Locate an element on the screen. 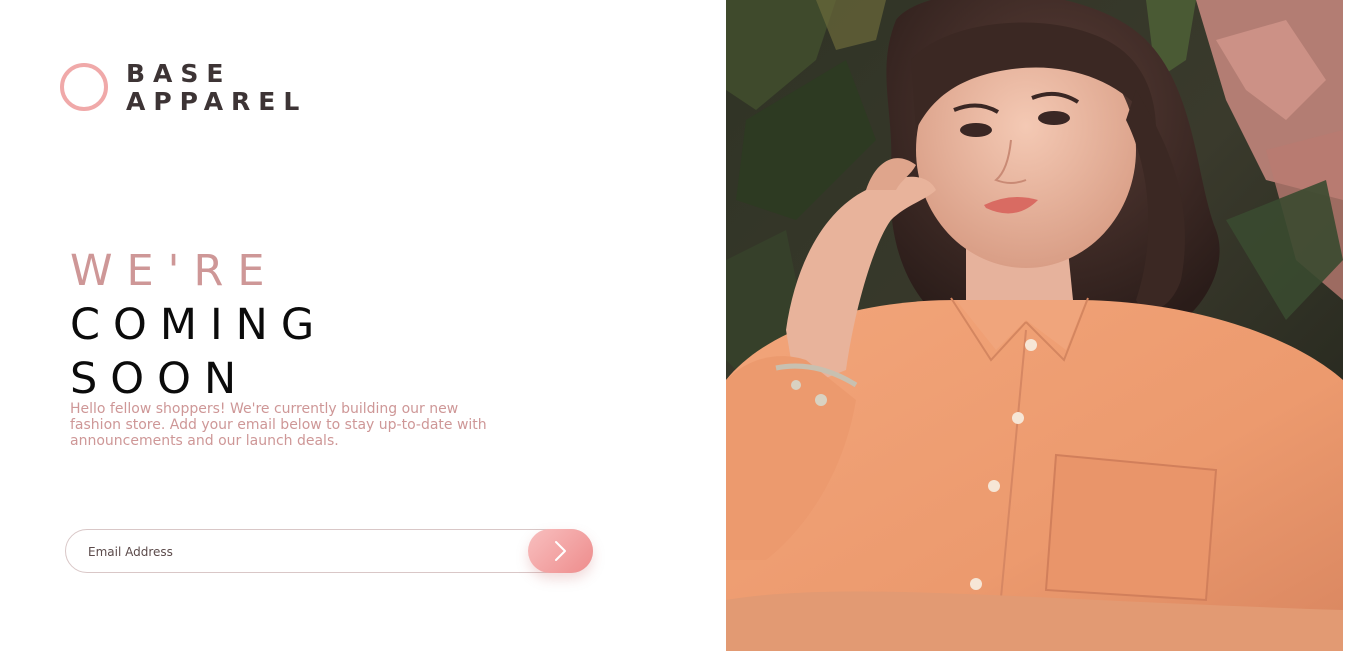  logo-ring-icon is located at coordinates (84, 87).